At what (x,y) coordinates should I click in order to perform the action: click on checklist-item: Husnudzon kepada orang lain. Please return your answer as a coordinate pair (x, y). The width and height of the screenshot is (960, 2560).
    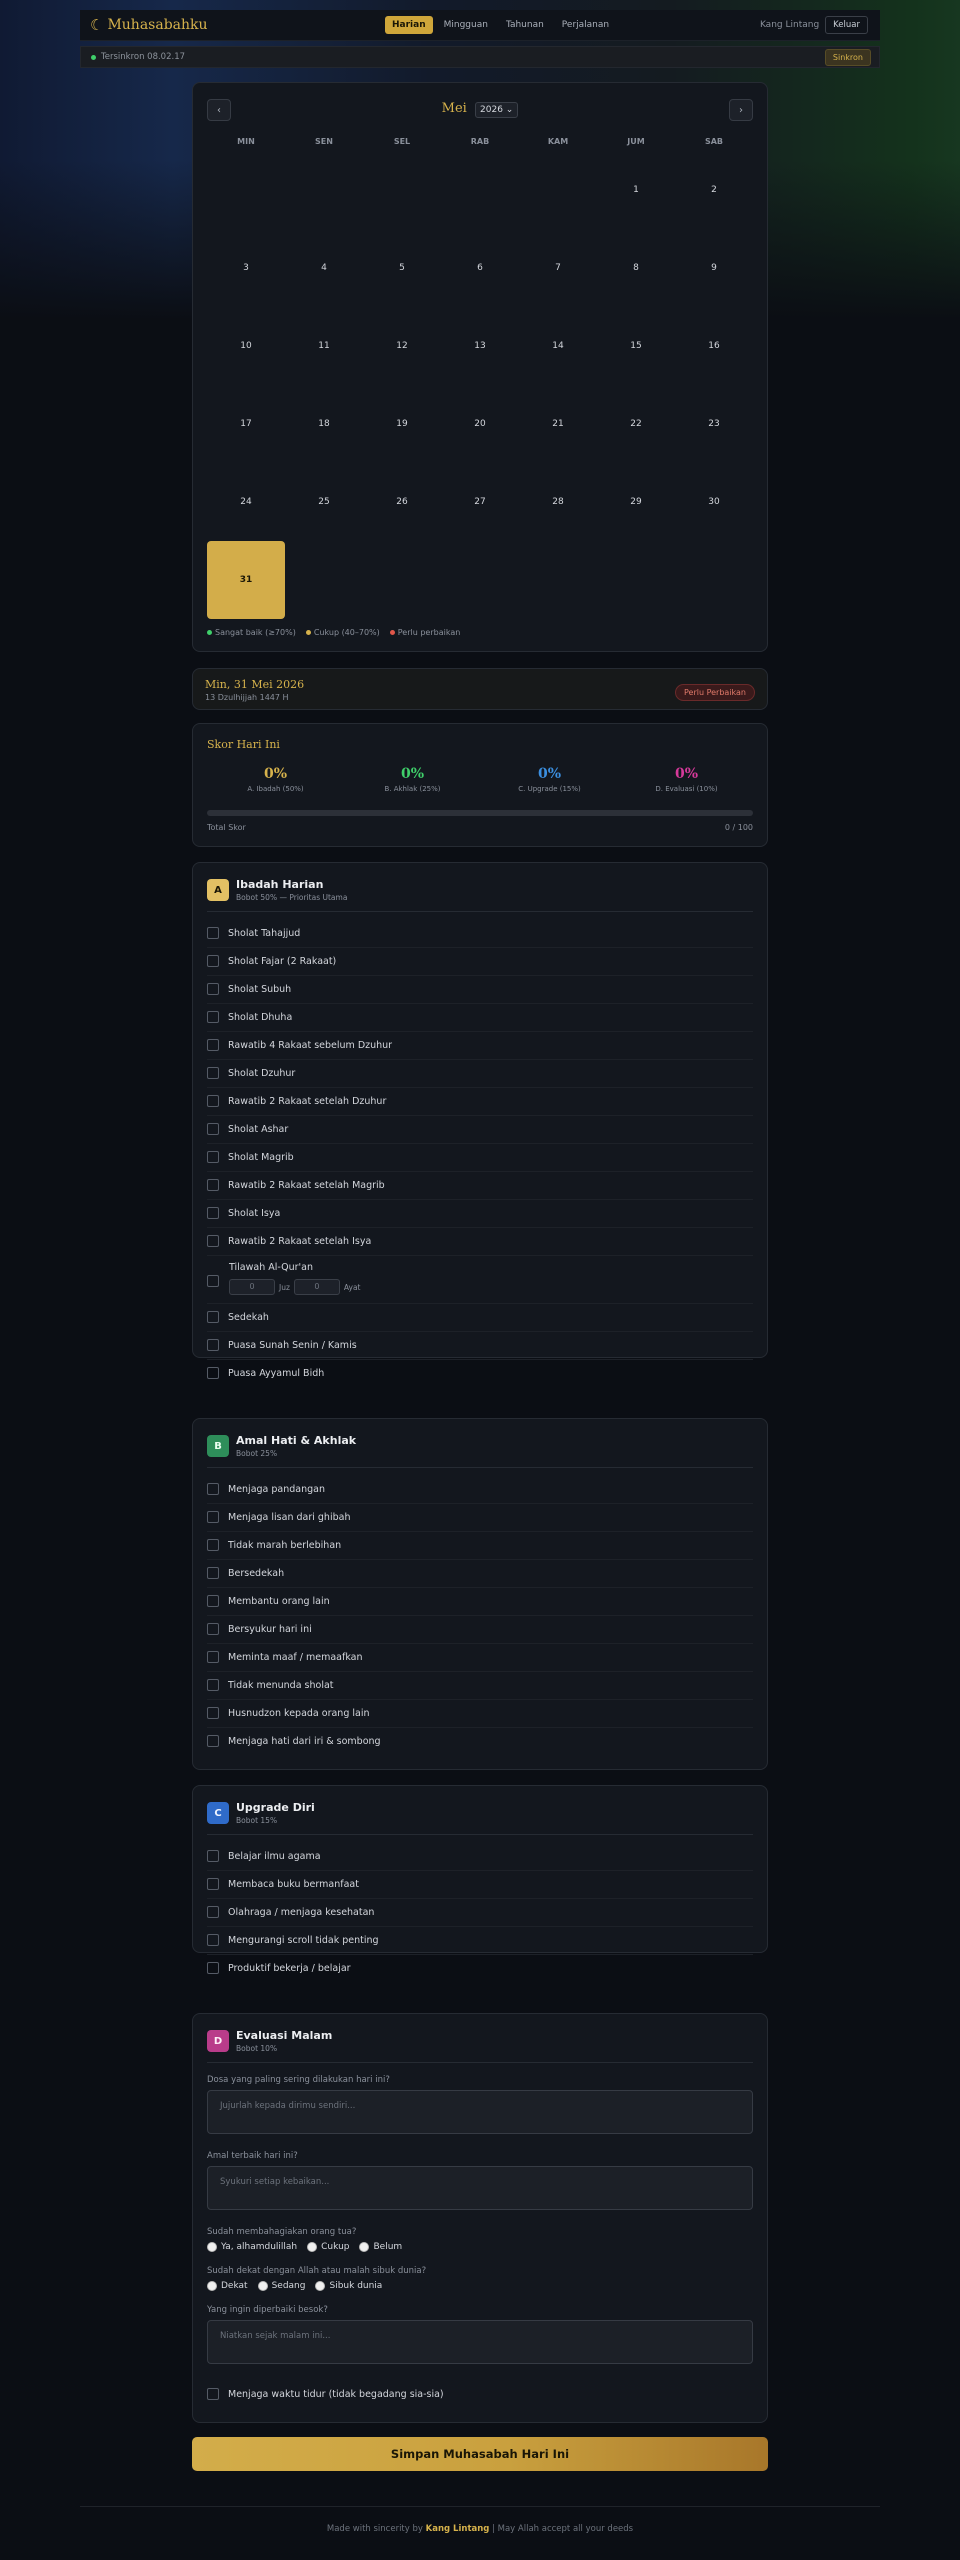
    Looking at the image, I should click on (480, 1713).